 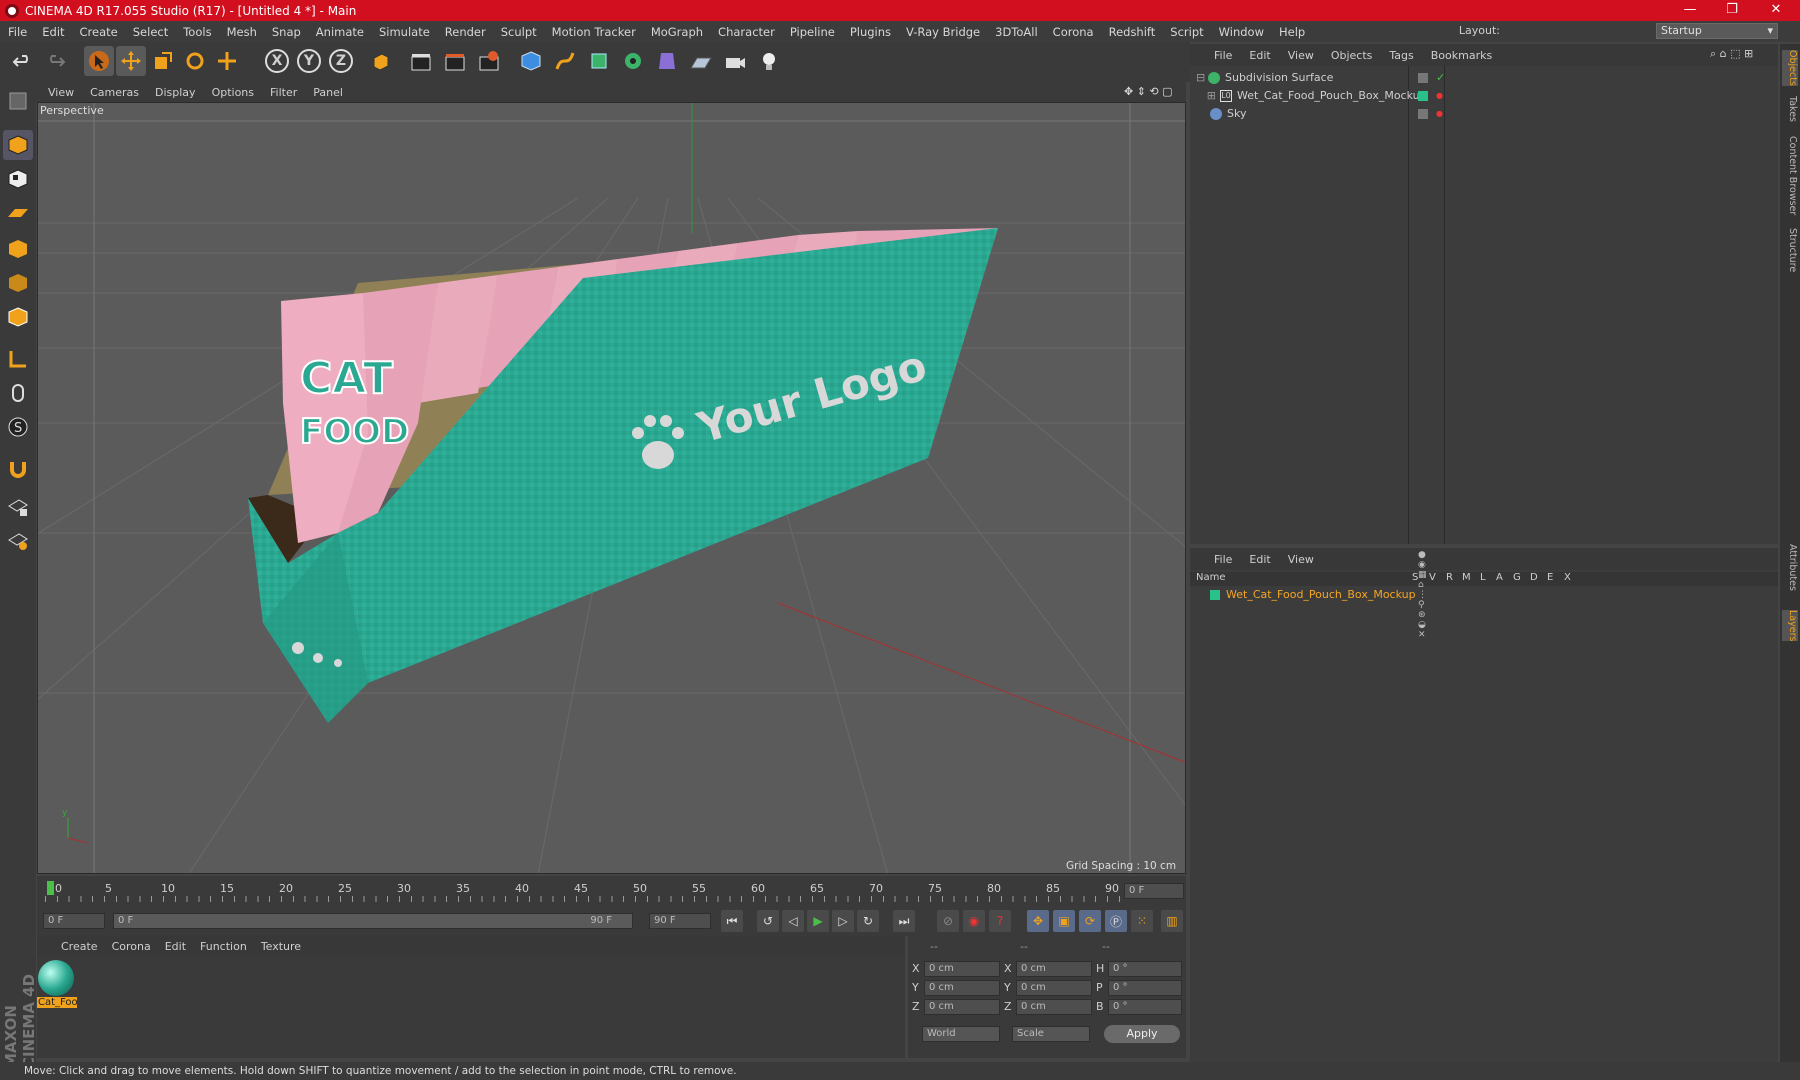 I want to click on material-slot: Cat_Foo, so click(x=57, y=985).